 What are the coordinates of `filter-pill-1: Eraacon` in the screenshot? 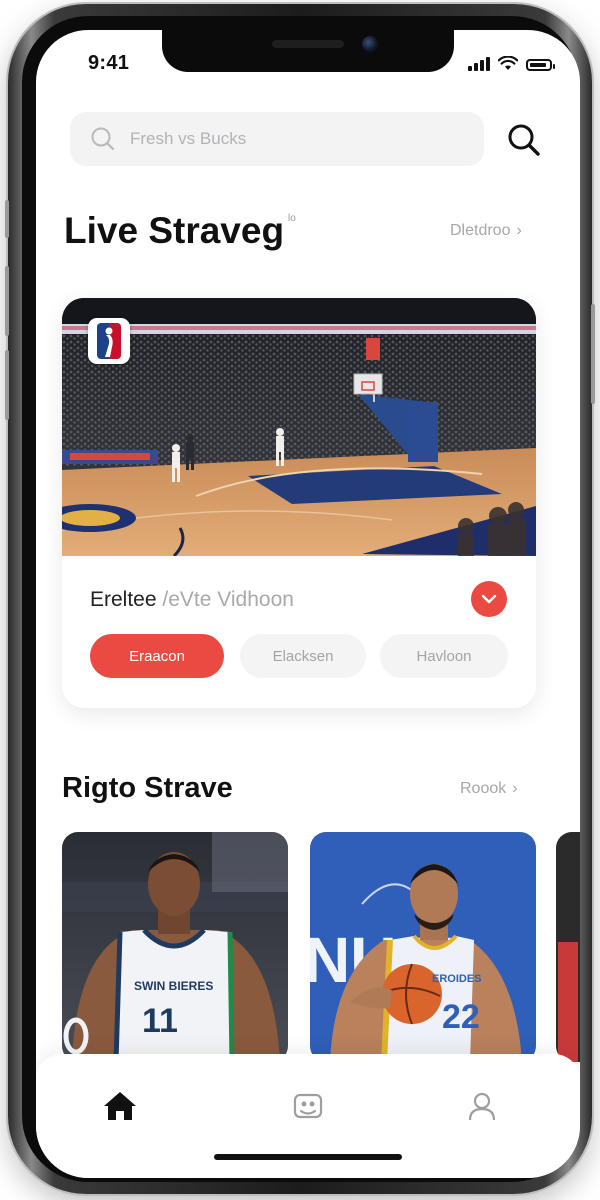 It's located at (157, 656).